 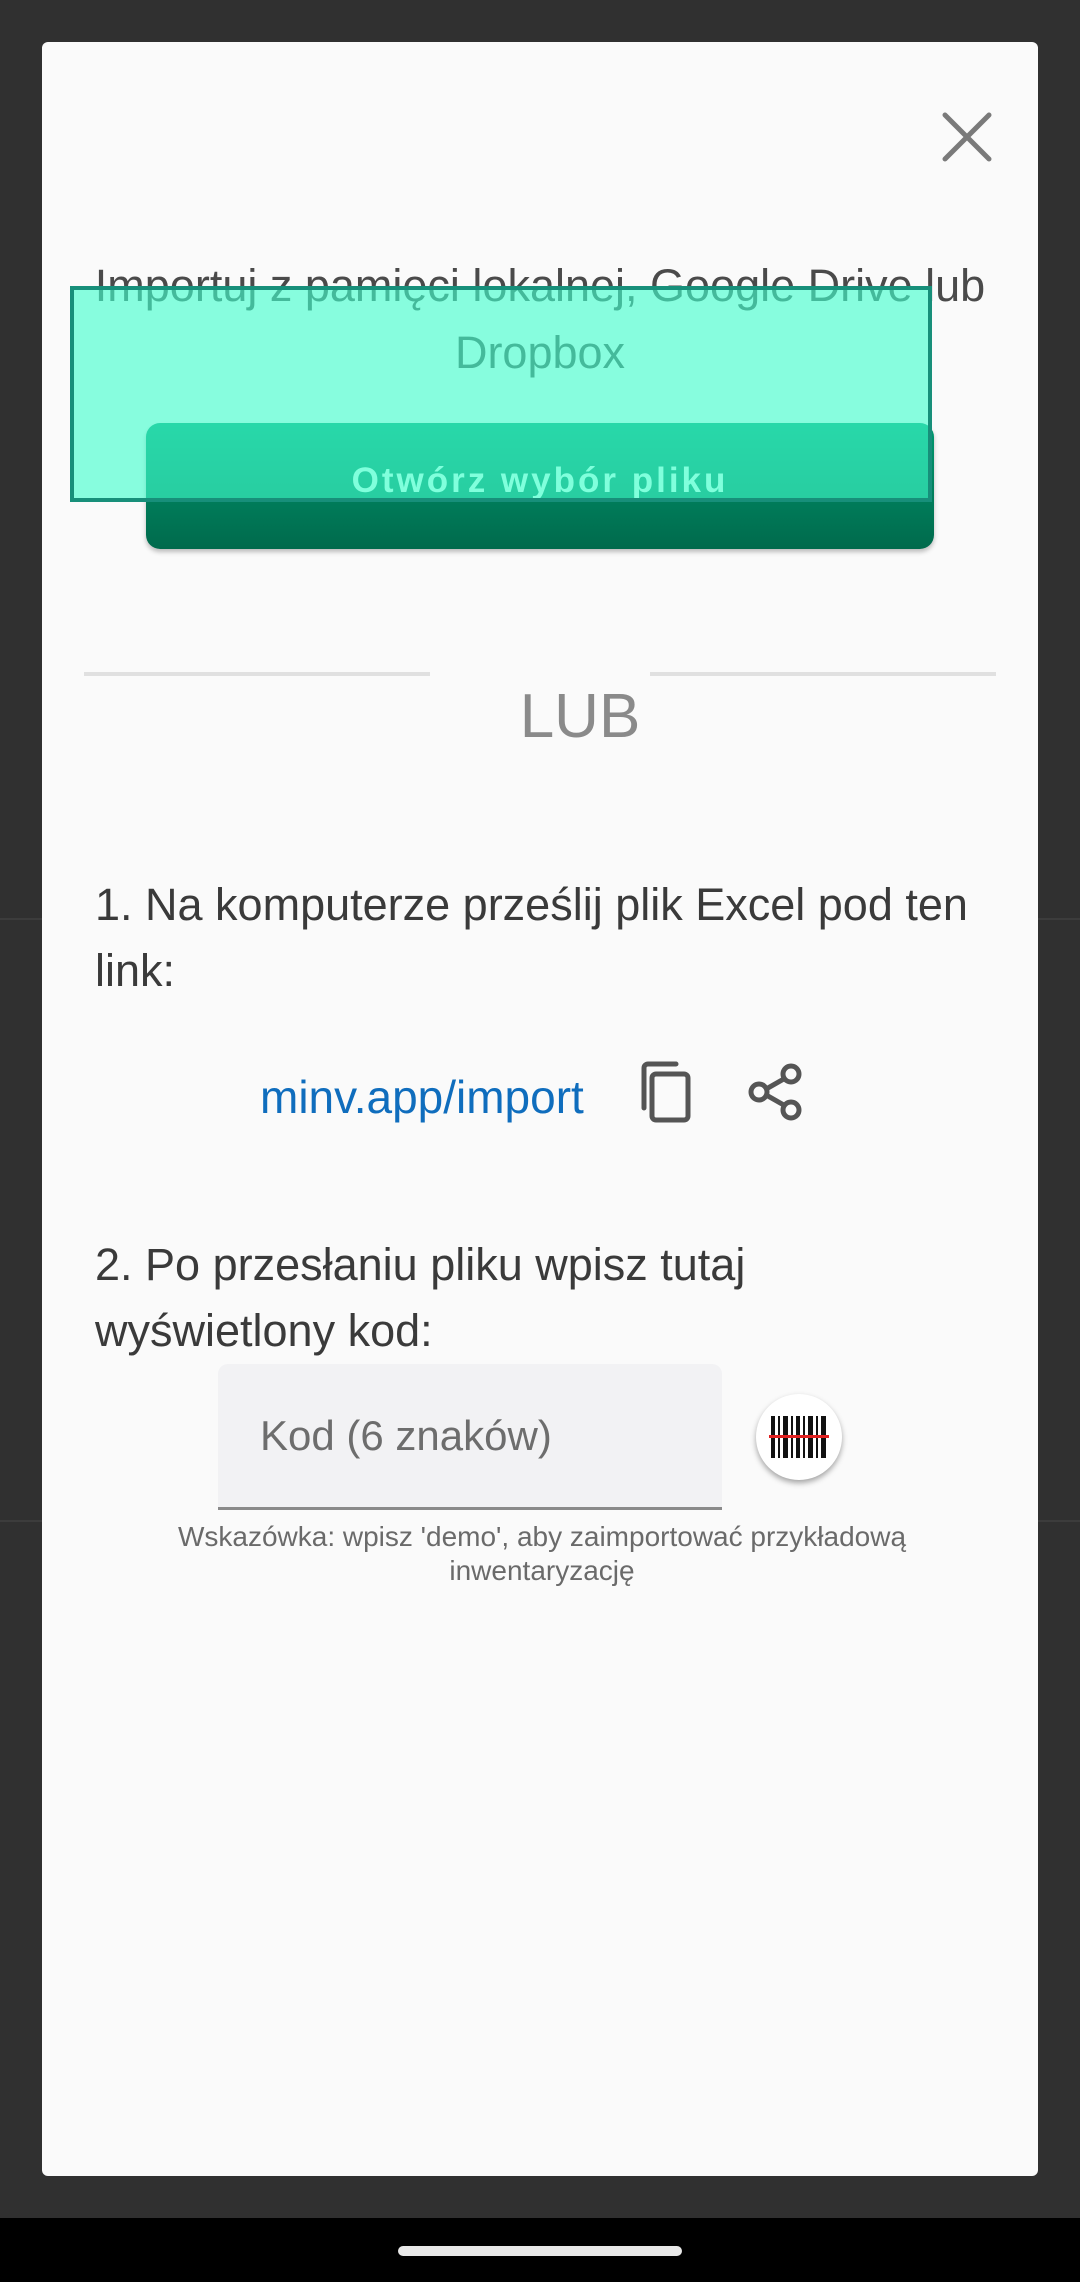 I want to click on code-input, so click(x=470, y=1435).